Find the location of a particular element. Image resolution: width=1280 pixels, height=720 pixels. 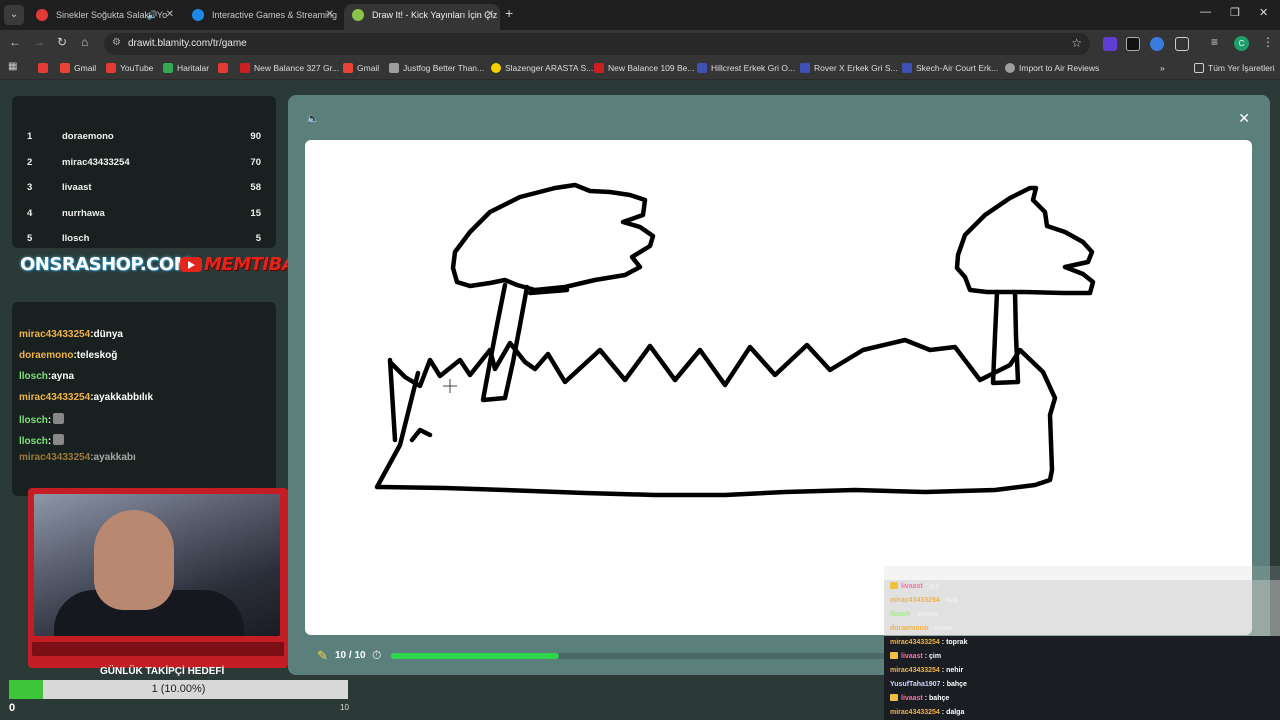

speaker-icon: 🔊 is located at coordinates (152, 15).